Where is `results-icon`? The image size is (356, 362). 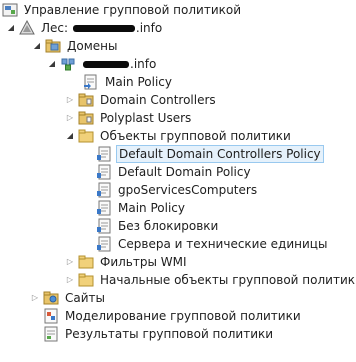
results-icon is located at coordinates (51, 334).